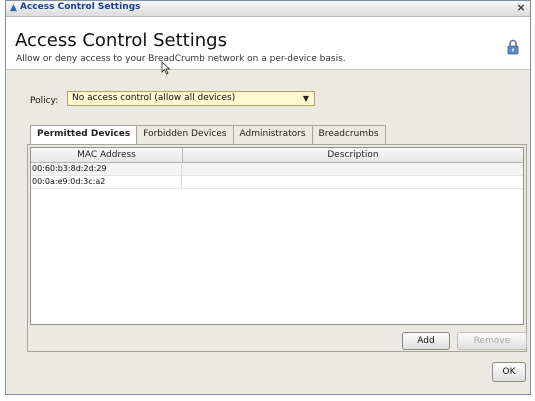 This screenshot has height=401, width=535. I want to click on close-icon: ×, so click(521, 8).